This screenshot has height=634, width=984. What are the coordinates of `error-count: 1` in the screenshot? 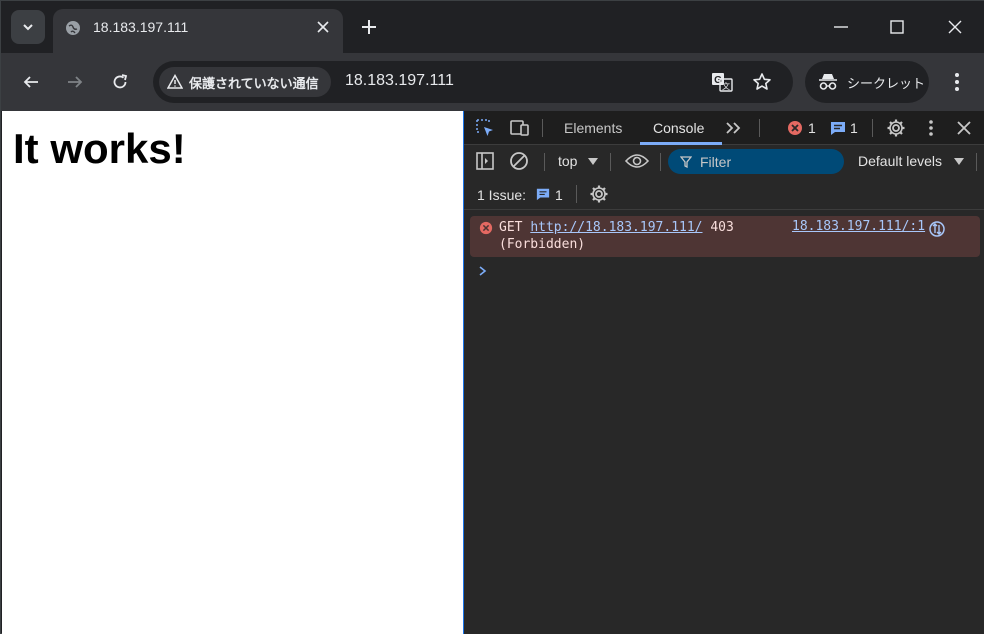 It's located at (812, 128).